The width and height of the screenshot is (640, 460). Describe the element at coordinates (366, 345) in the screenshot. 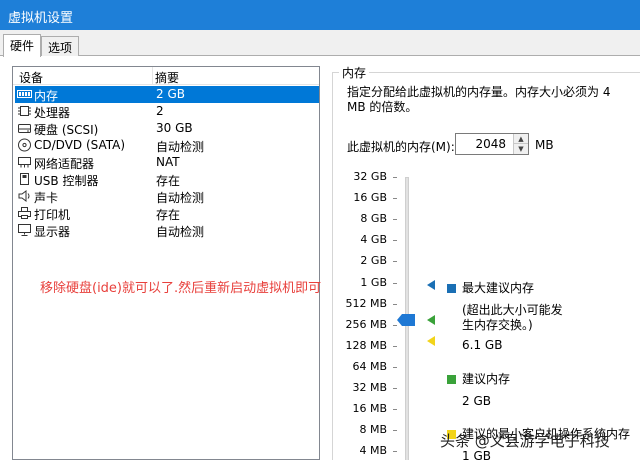

I see `scale-tick-label: 128 MB` at that location.